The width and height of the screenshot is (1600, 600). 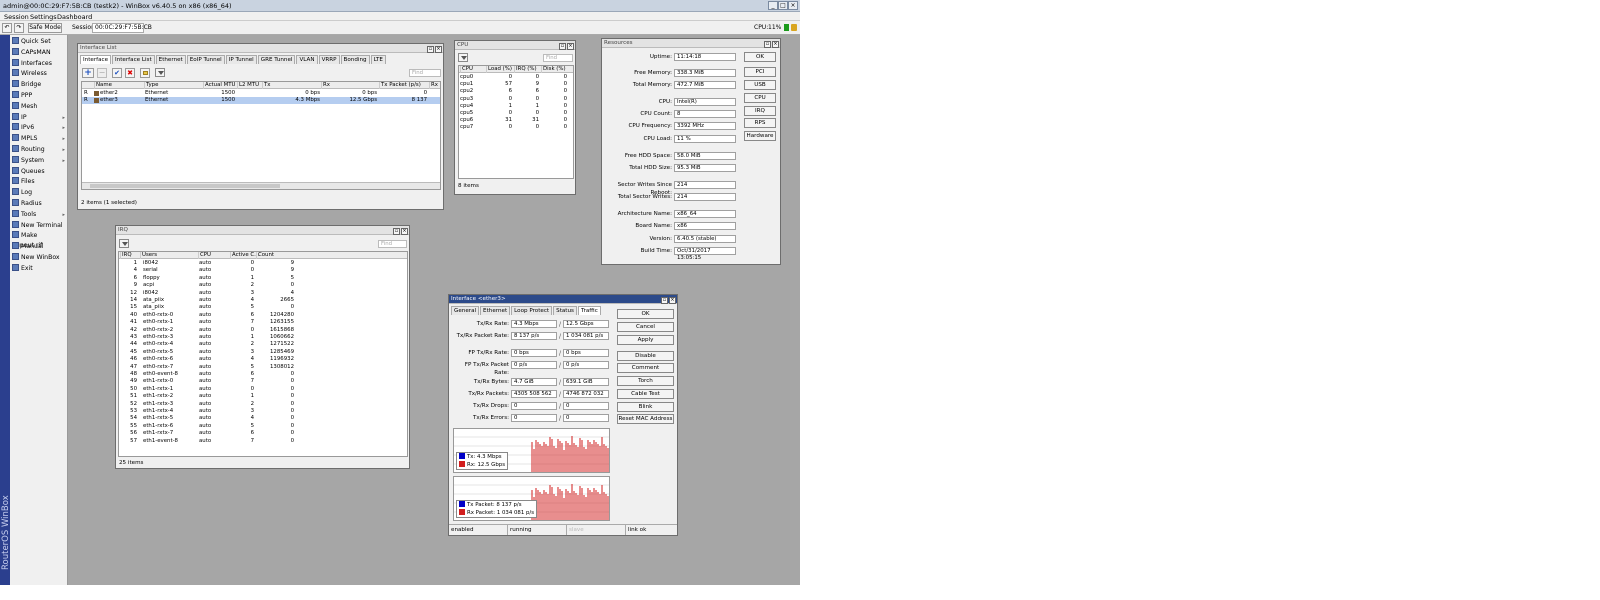 What do you see at coordinates (307, 59) in the screenshot?
I see `tab: VLAN` at bounding box center [307, 59].